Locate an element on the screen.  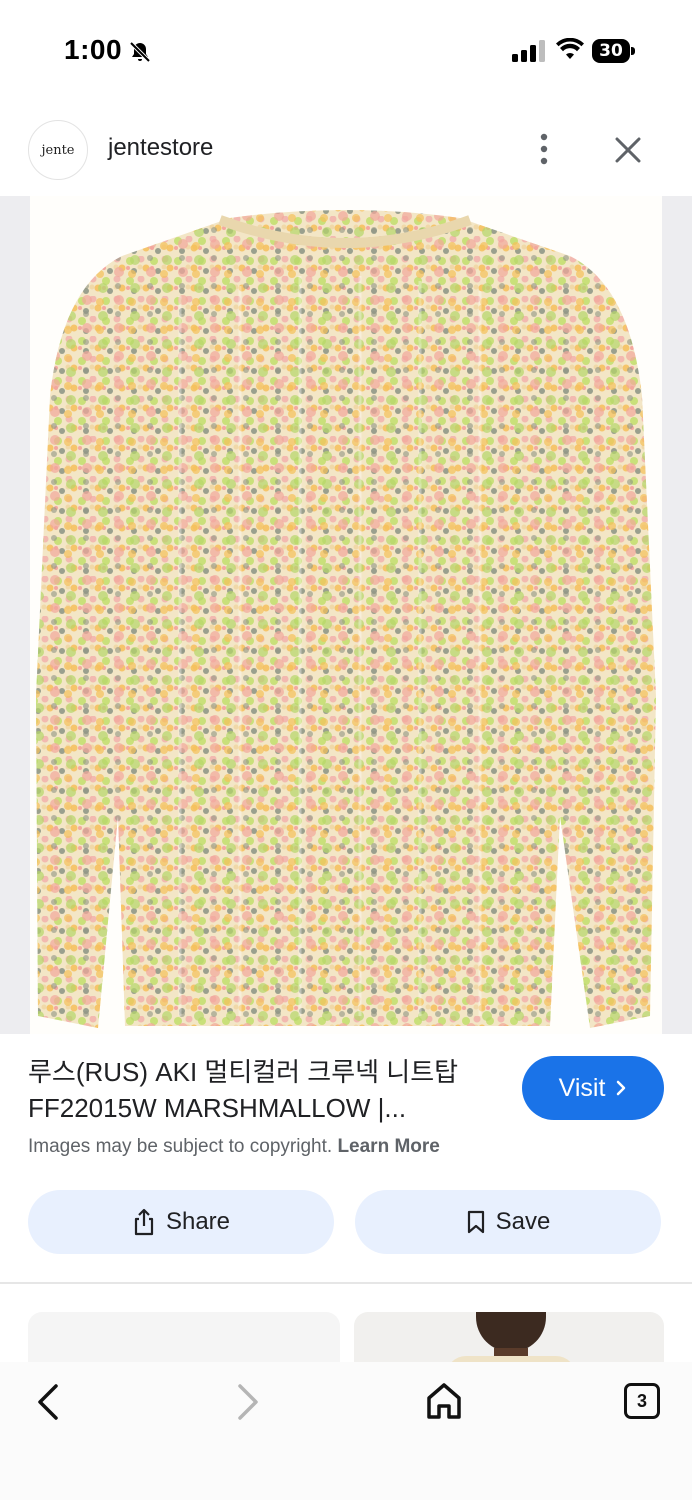
save-label: Save is located at coordinates (523, 1221).